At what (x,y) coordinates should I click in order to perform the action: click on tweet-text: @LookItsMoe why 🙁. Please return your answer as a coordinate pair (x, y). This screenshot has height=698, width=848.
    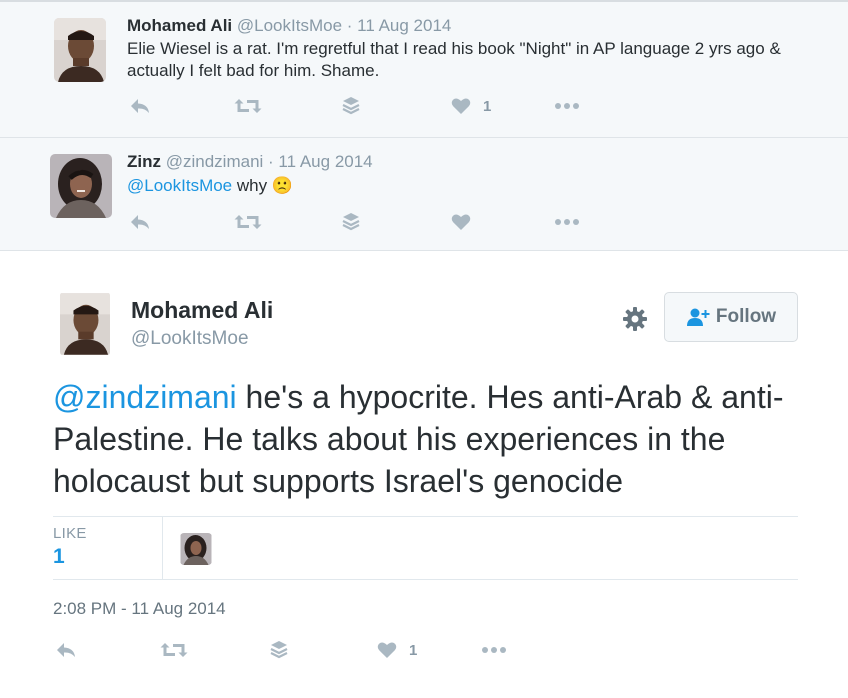
    Looking at the image, I should click on (472, 186).